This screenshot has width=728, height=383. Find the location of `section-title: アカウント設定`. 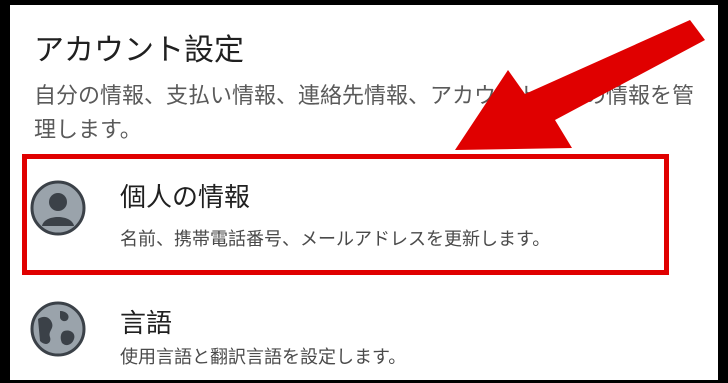

section-title: アカウント設定 is located at coordinates (139, 50).